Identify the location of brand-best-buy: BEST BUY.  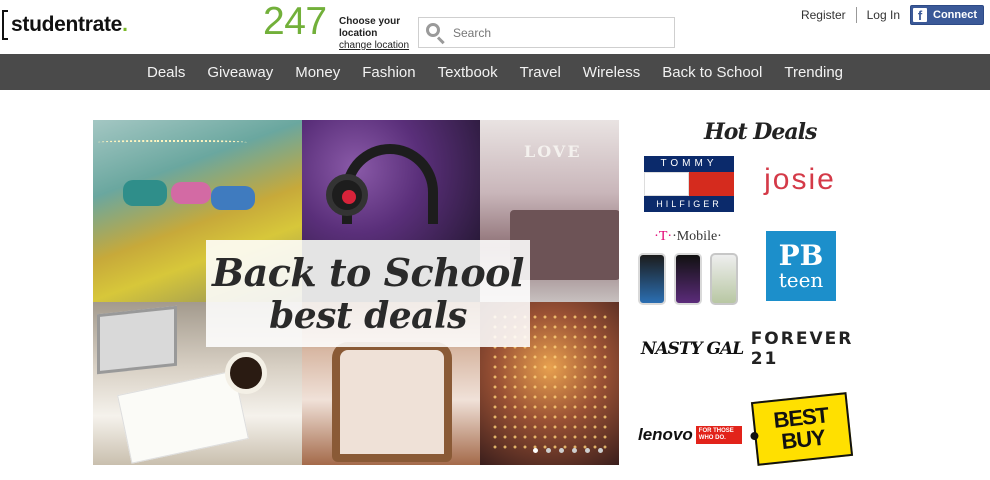
(802, 429).